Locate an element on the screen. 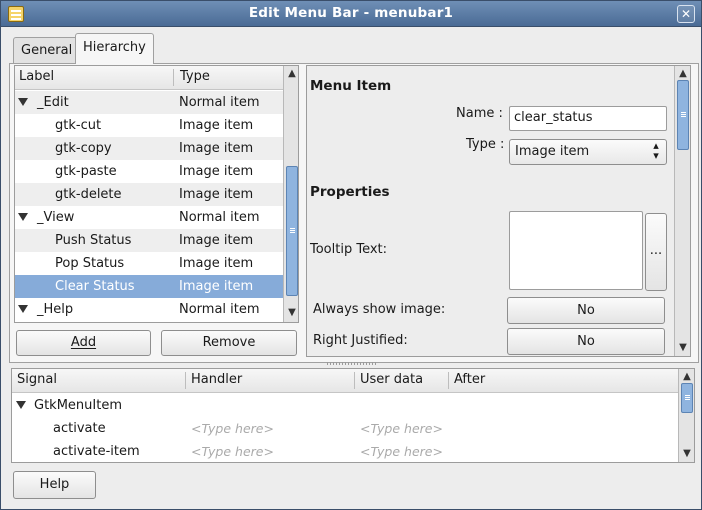 Image resolution: width=702 pixels, height=510 pixels. pane-resize-handle is located at coordinates (352, 363).